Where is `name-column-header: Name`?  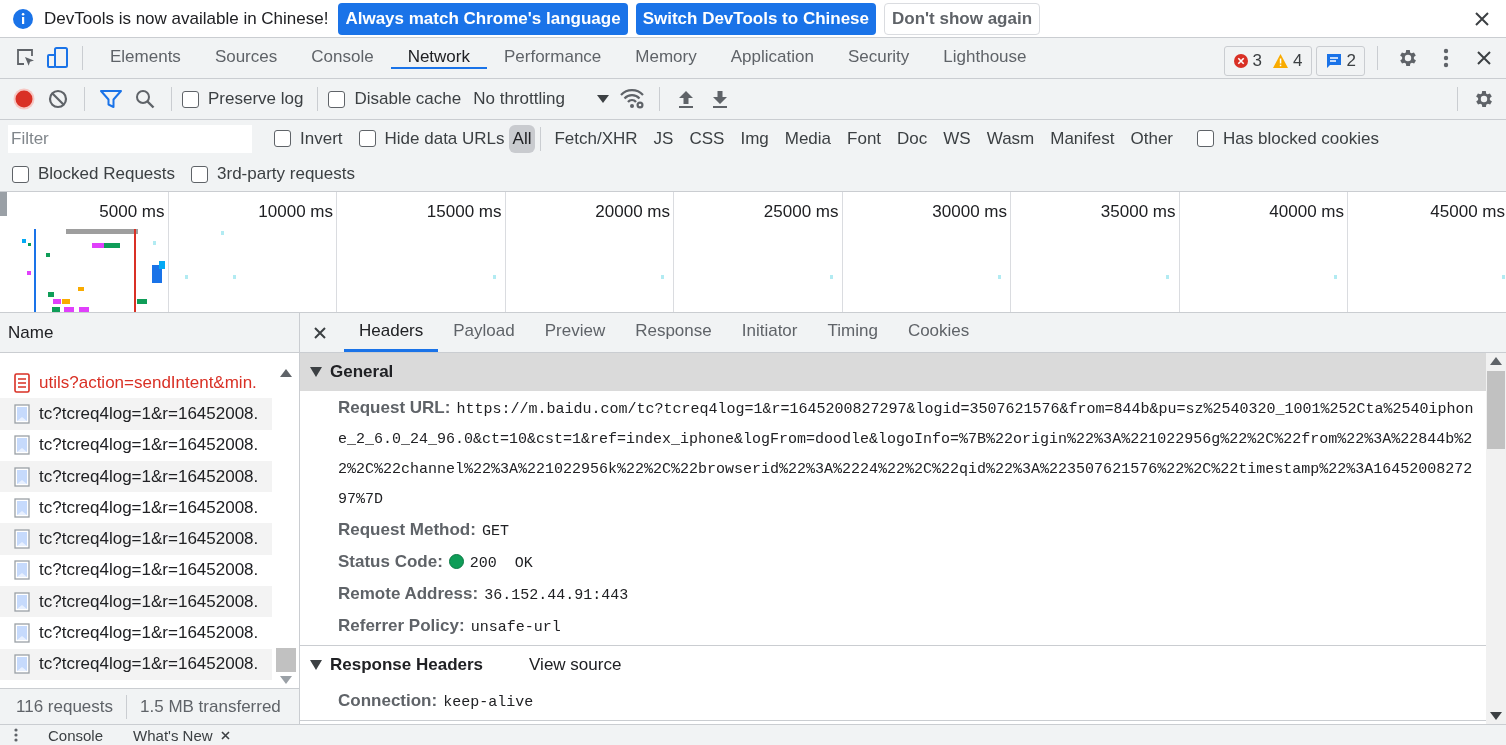 name-column-header: Name is located at coordinates (149, 333).